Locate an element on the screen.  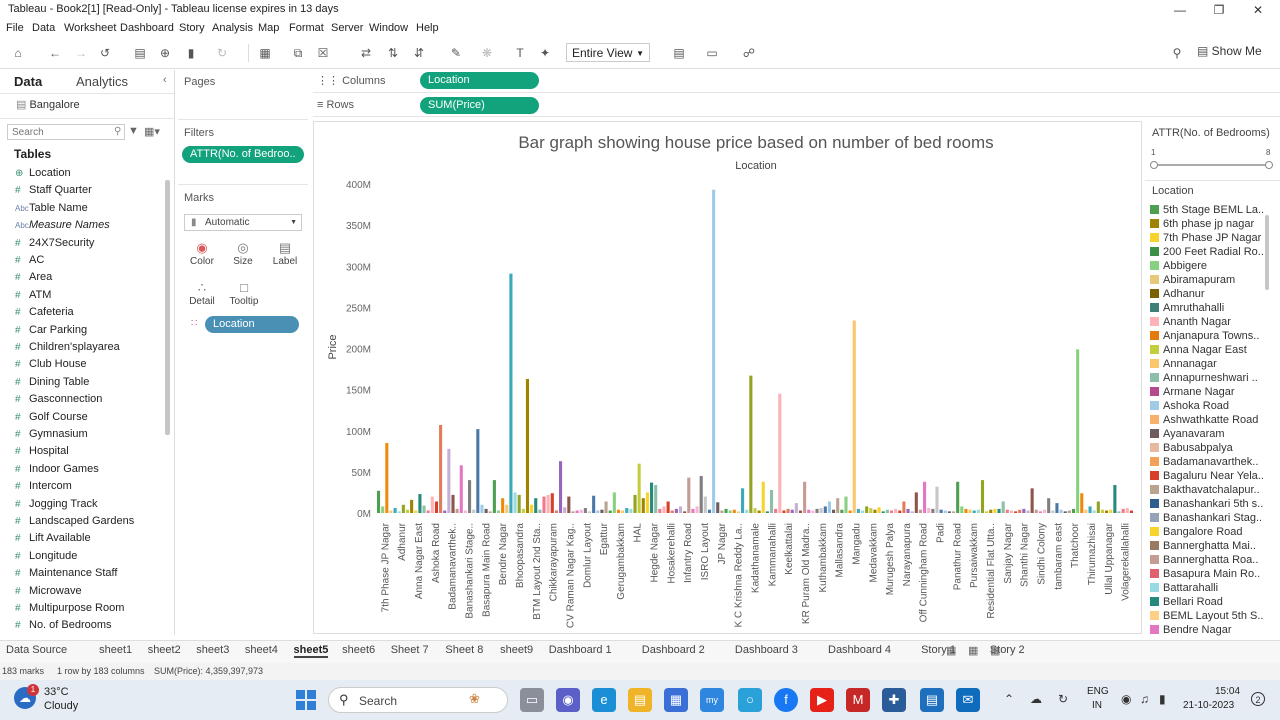
field-item: # Golf Course is located at coordinates (51, 417).